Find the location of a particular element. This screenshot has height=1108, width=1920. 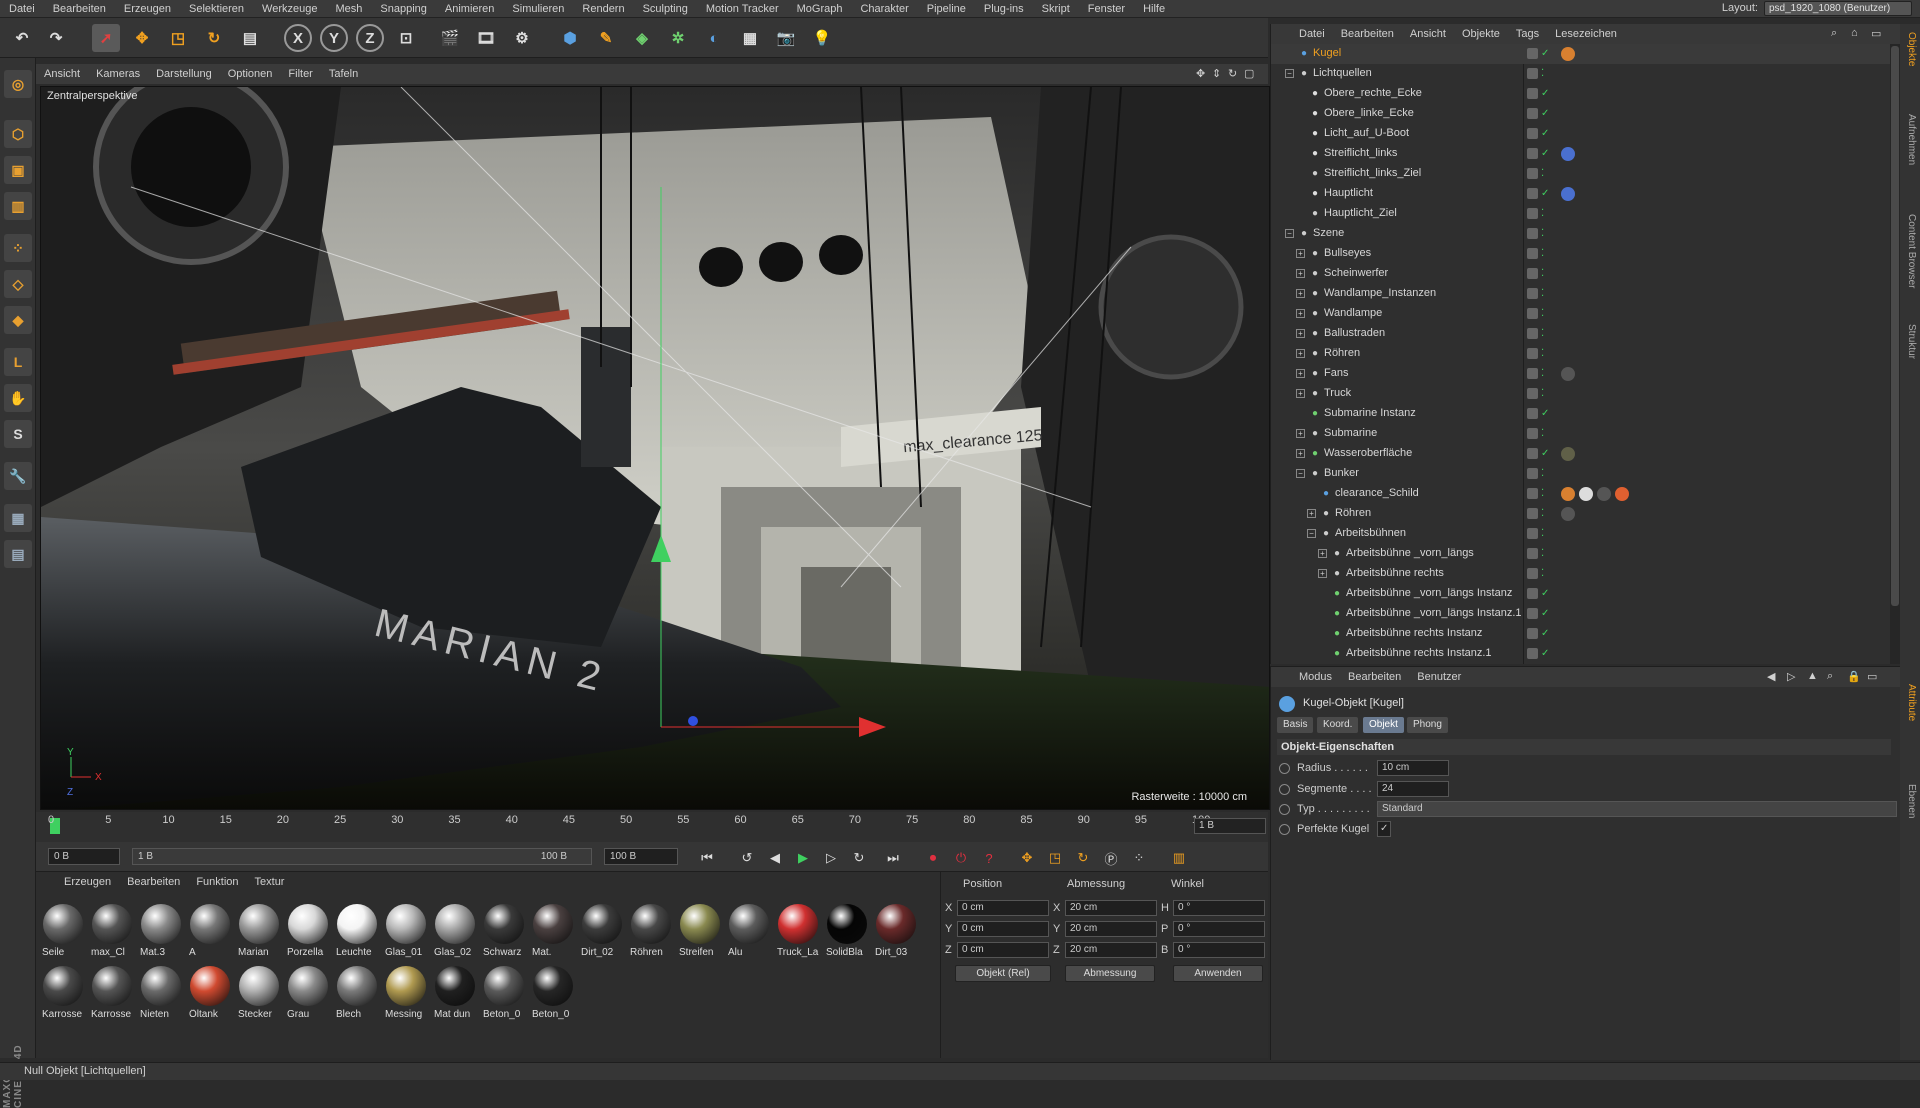

segments-animate-dot is located at coordinates (1284, 789).